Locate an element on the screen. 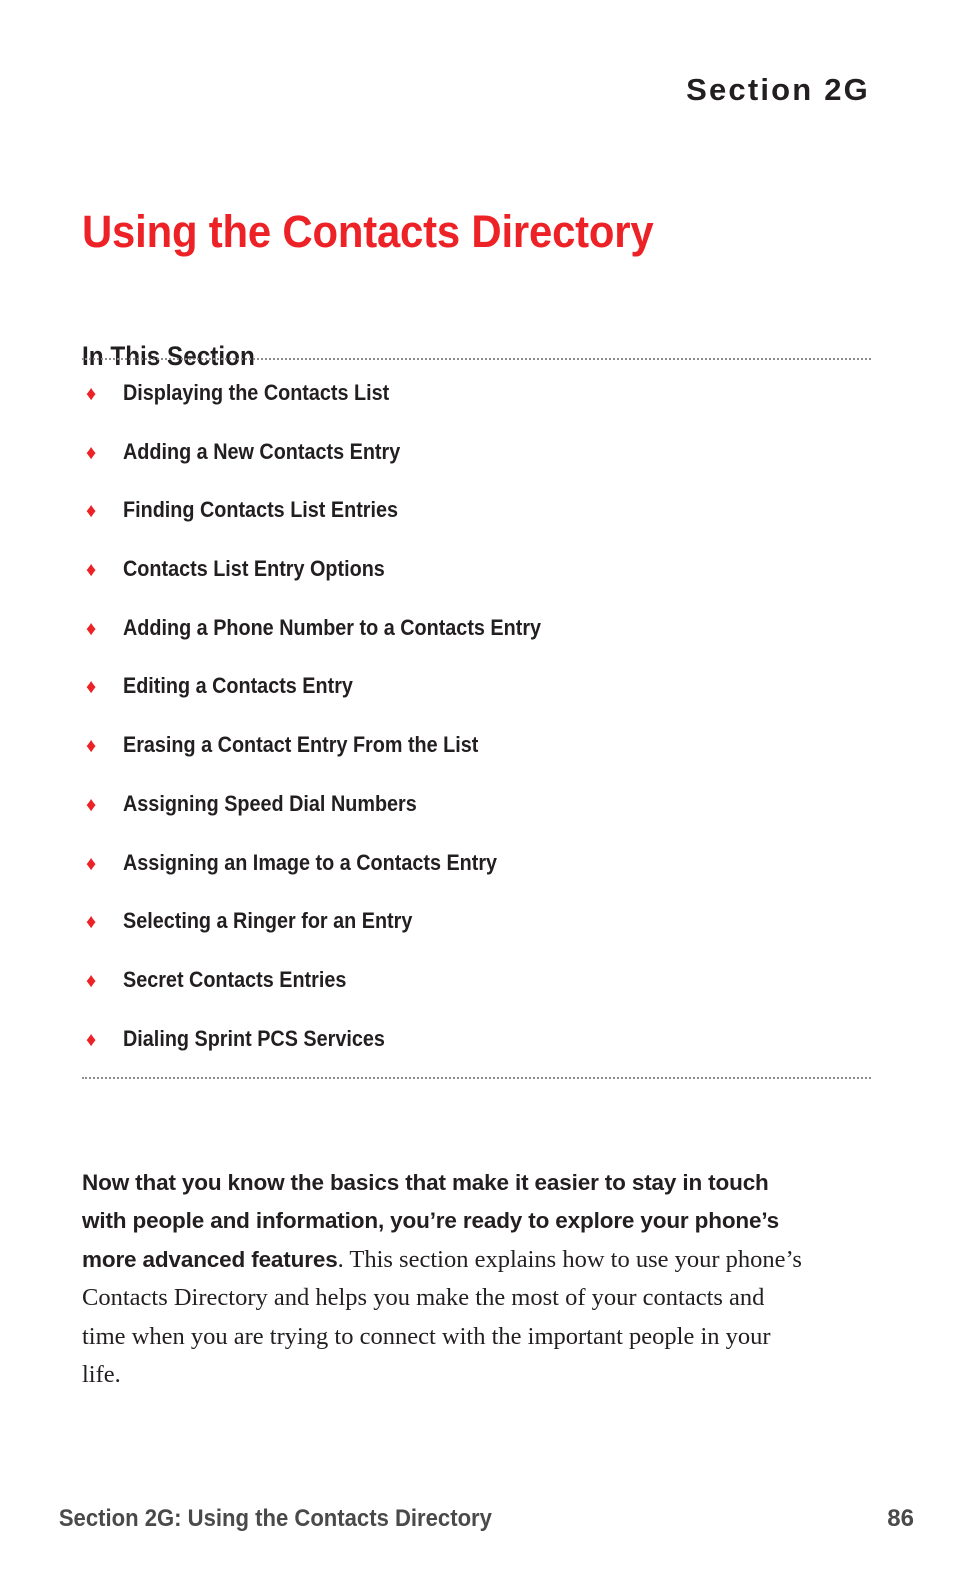 Image resolution: width=954 pixels, height=1590 pixels. list-item-label: Erasing a Contact Entry From the List is located at coordinates (301, 745).